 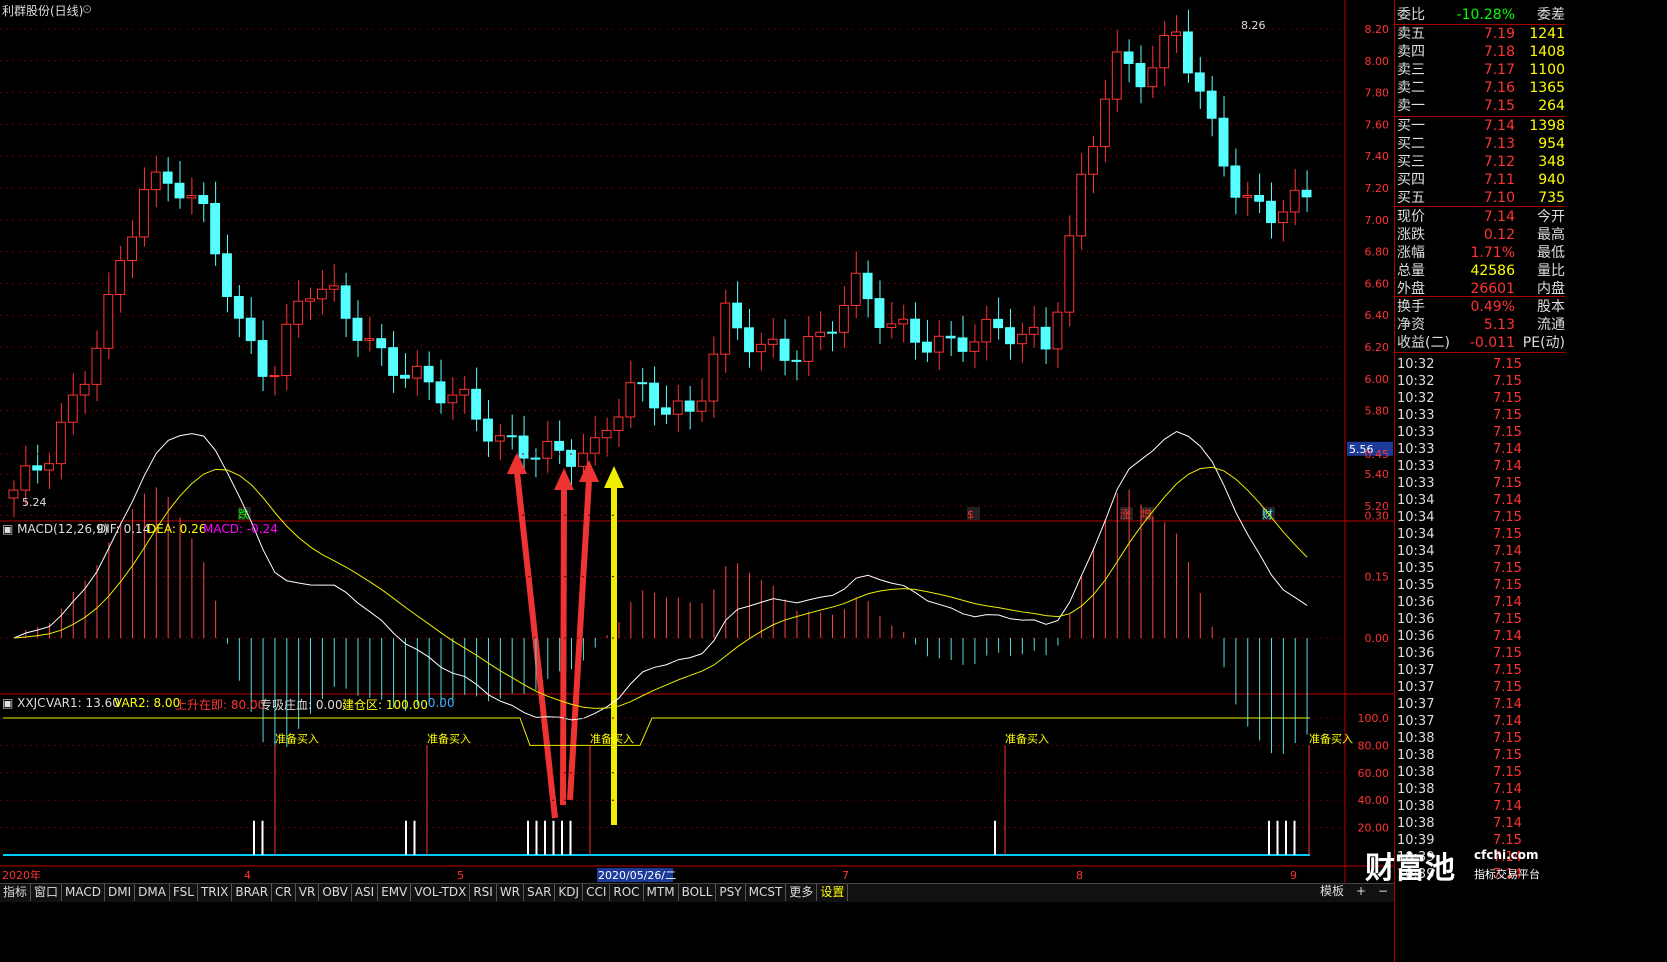 What do you see at coordinates (1480, 364) in the screenshot?
I see `tick-row: 10:32 7.15` at bounding box center [1480, 364].